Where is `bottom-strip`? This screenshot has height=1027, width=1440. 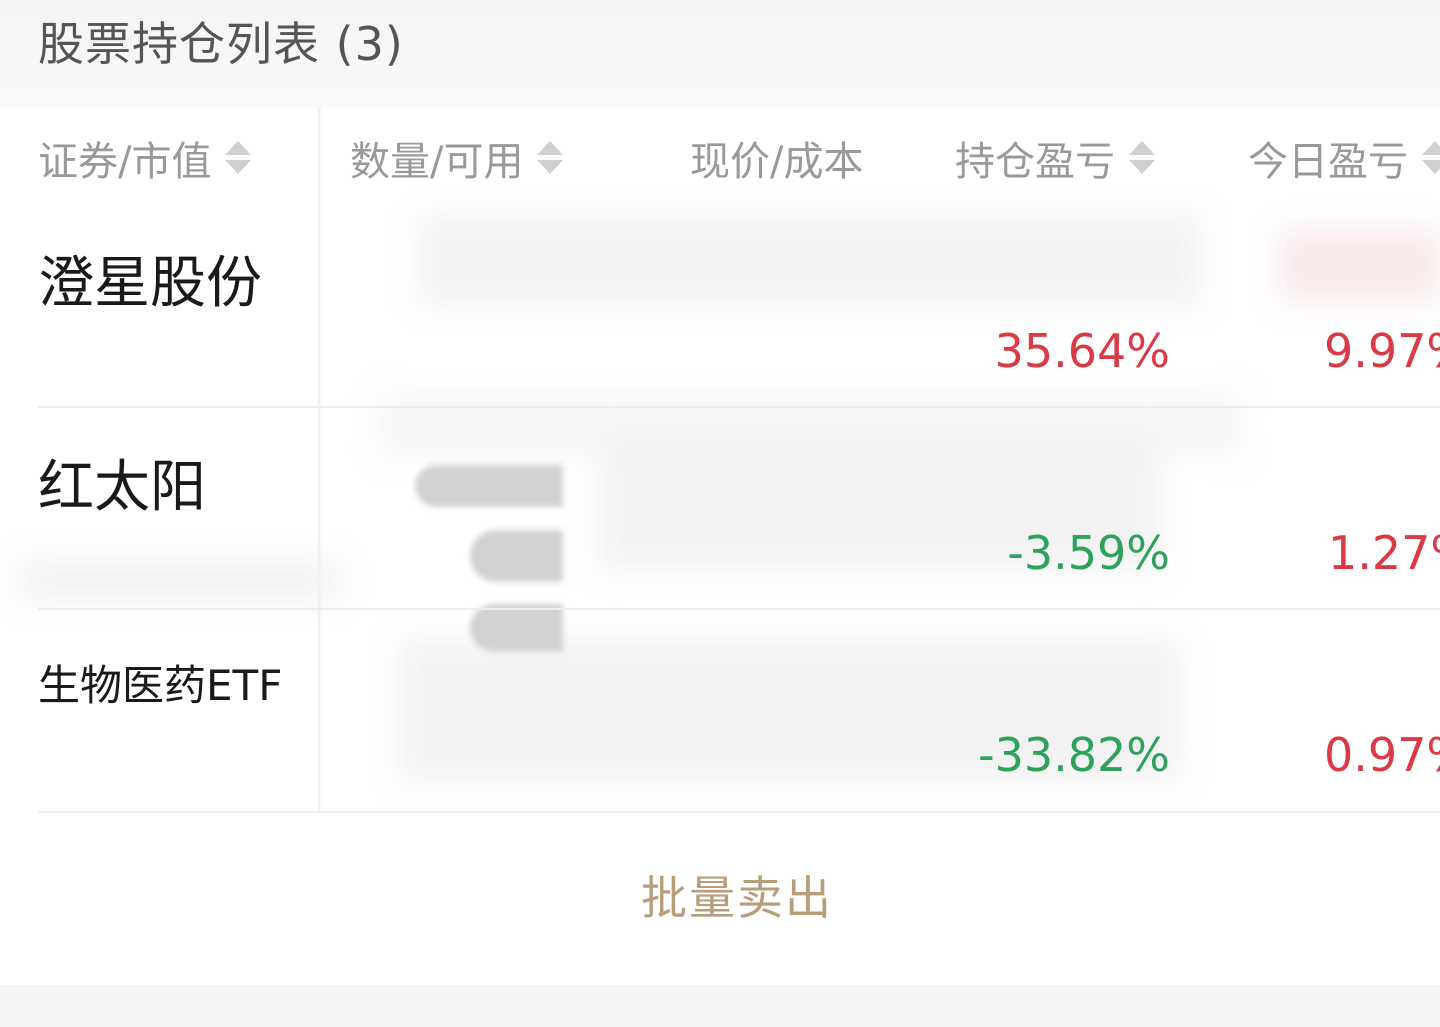 bottom-strip is located at coordinates (720, 1006).